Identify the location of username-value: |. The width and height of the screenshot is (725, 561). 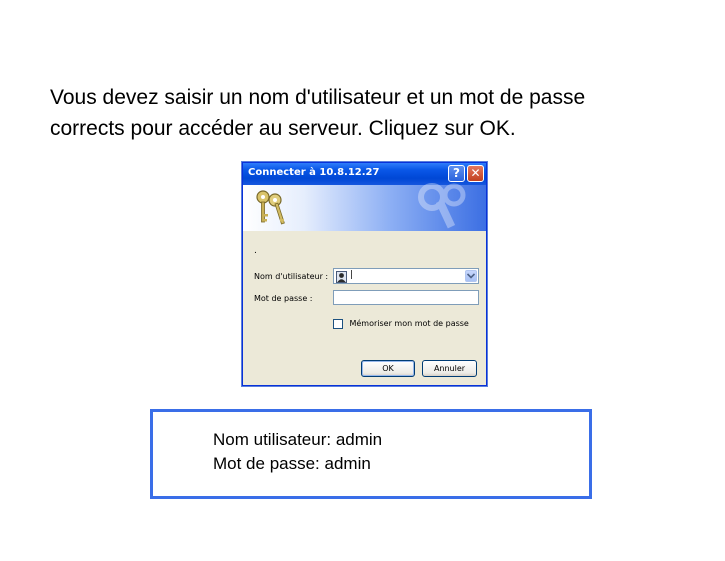
(352, 275).